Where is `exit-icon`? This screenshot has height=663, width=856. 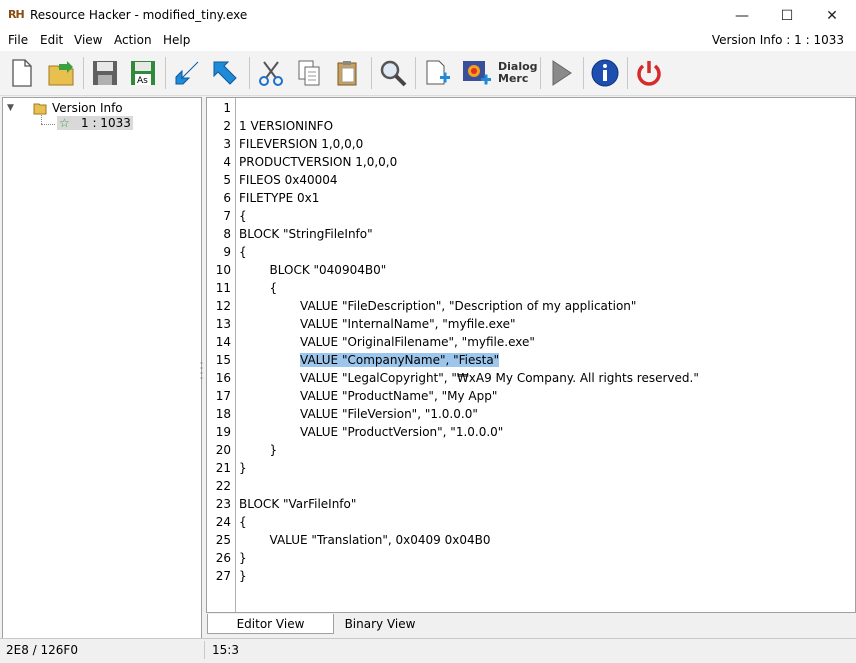
exit-icon is located at coordinates (649, 73).